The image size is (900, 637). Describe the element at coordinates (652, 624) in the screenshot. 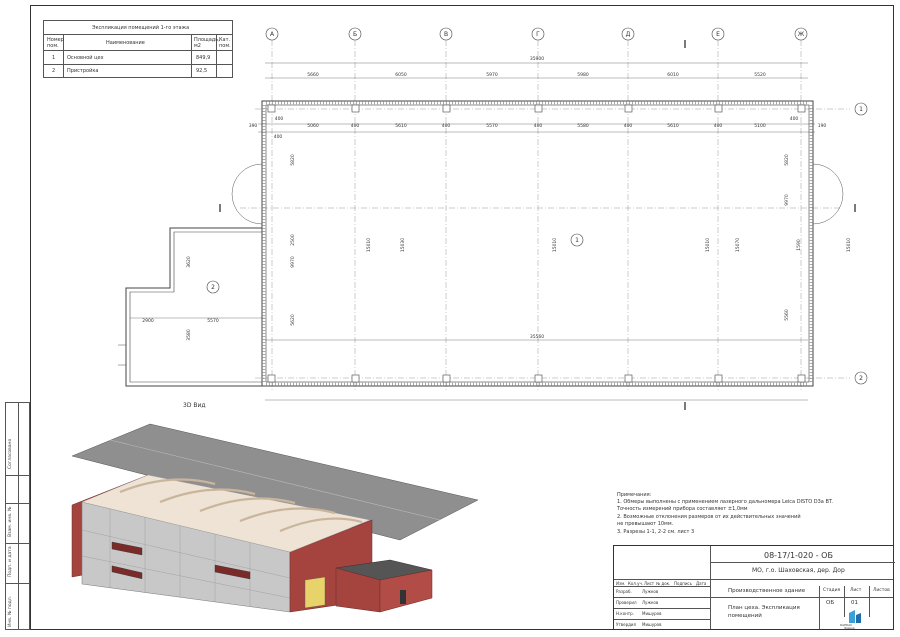

I see `name-utverdil: Мишуров` at that location.